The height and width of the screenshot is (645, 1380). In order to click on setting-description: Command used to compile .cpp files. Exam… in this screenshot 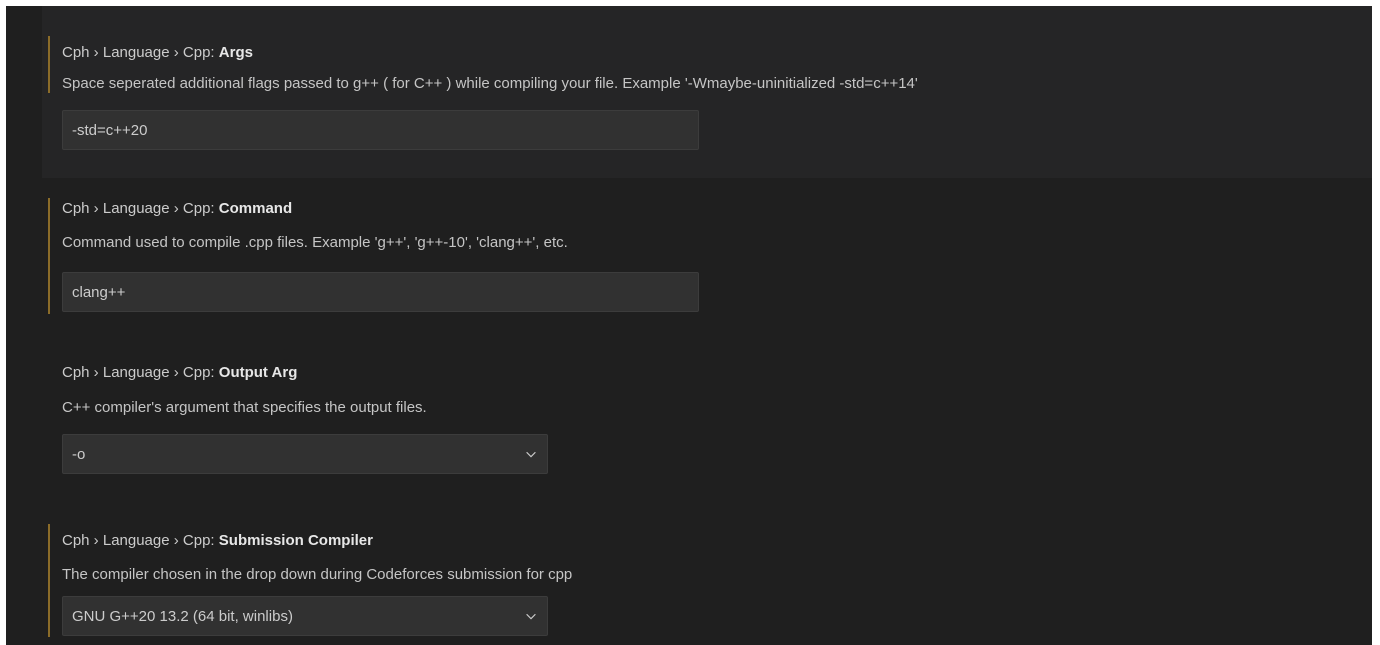, I will do `click(315, 242)`.